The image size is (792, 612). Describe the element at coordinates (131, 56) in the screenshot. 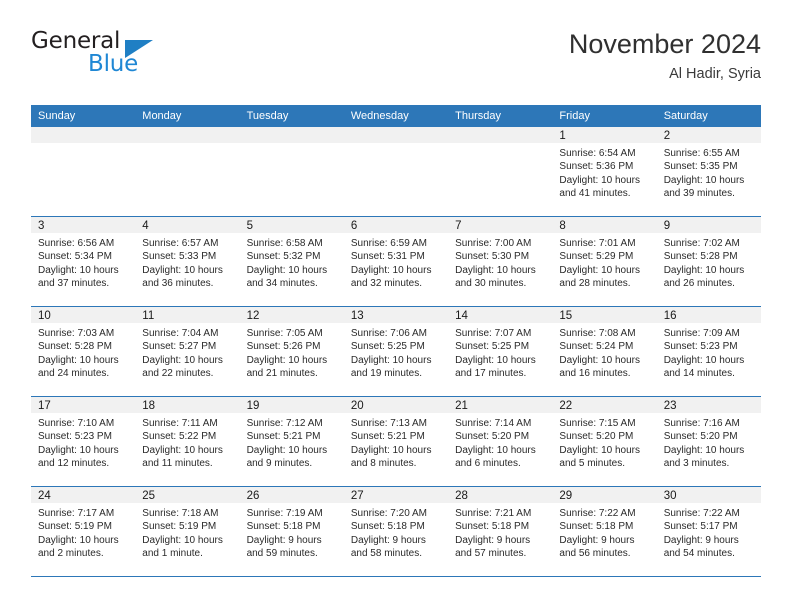

I see `generalblue-logo: General Blue` at that location.